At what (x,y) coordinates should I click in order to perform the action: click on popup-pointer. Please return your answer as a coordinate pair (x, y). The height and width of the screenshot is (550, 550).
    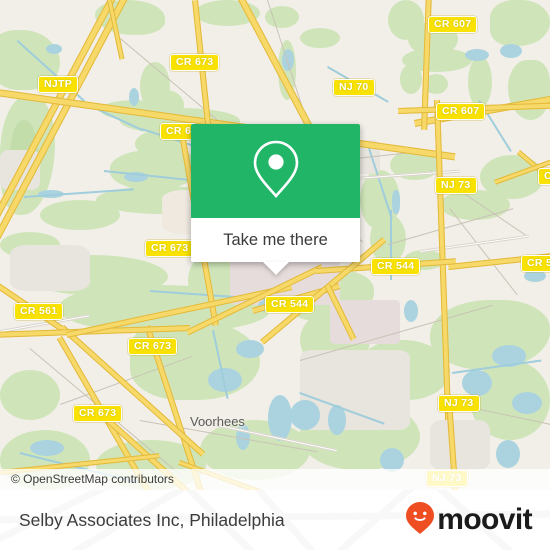
    Looking at the image, I should click on (275, 268).